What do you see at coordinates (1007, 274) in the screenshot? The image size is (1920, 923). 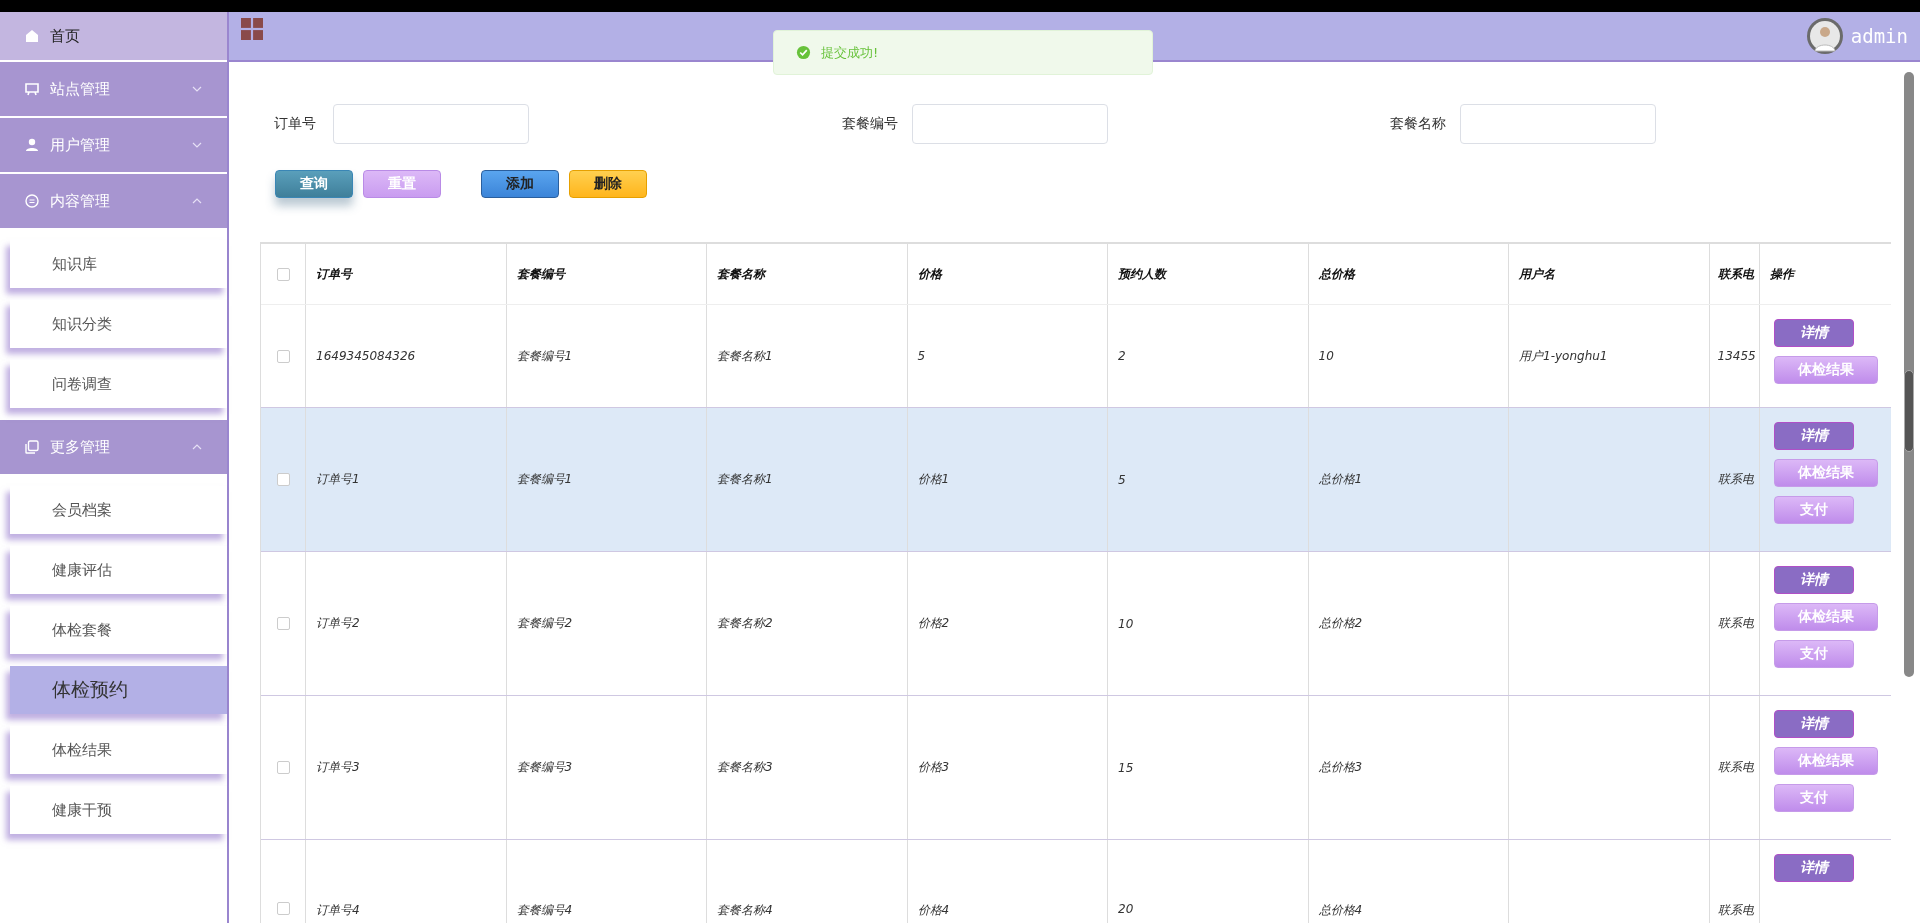 I see `column-header: 价格` at bounding box center [1007, 274].